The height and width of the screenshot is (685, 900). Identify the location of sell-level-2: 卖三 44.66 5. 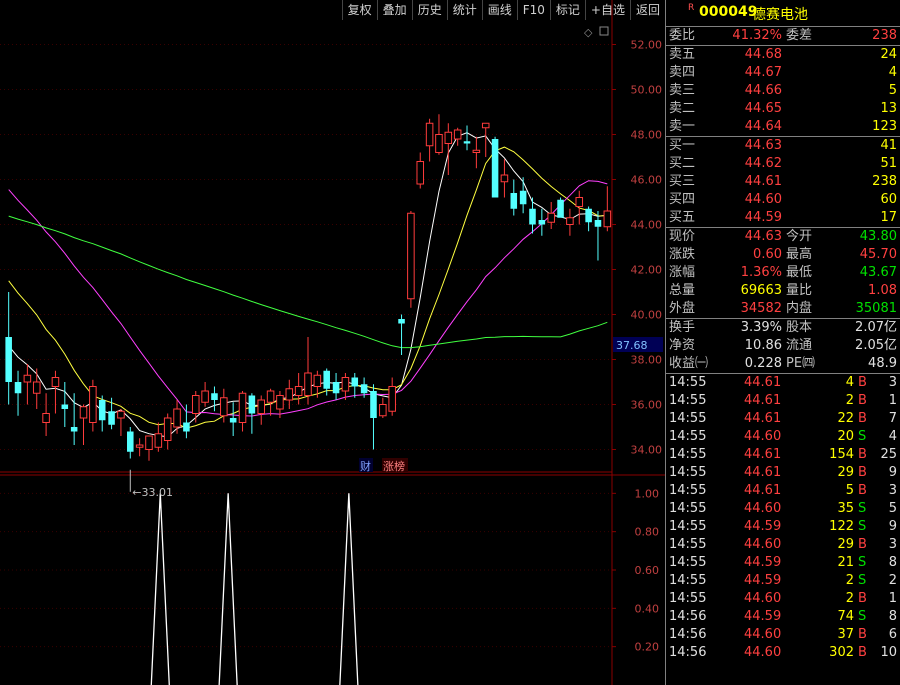
(783, 91).